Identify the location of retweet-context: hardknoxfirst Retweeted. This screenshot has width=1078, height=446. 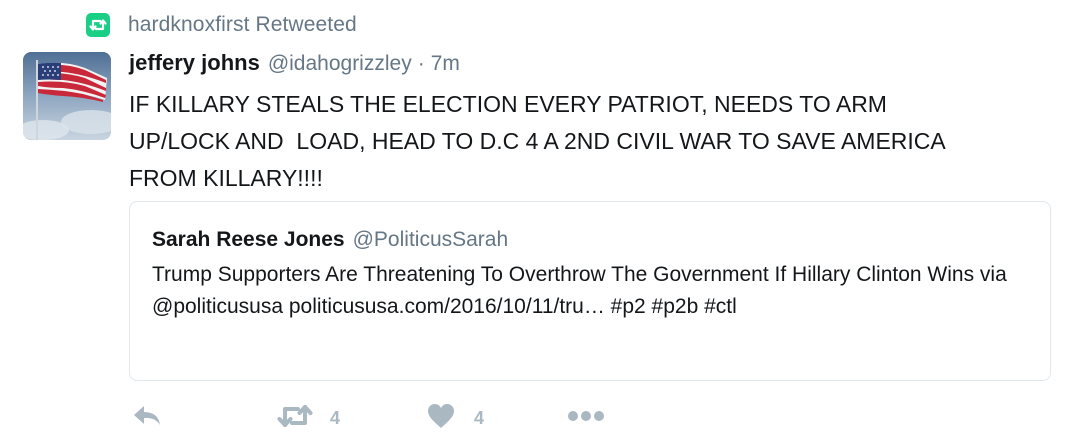
(221, 25).